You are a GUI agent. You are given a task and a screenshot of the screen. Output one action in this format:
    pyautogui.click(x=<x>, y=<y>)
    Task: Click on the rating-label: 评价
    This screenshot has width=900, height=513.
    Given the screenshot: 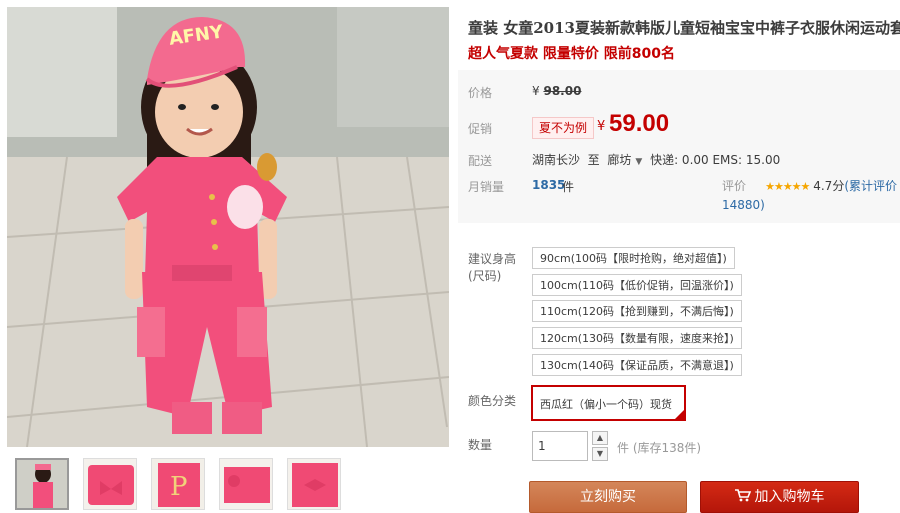 What is the action you would take?
    pyautogui.click(x=734, y=186)
    